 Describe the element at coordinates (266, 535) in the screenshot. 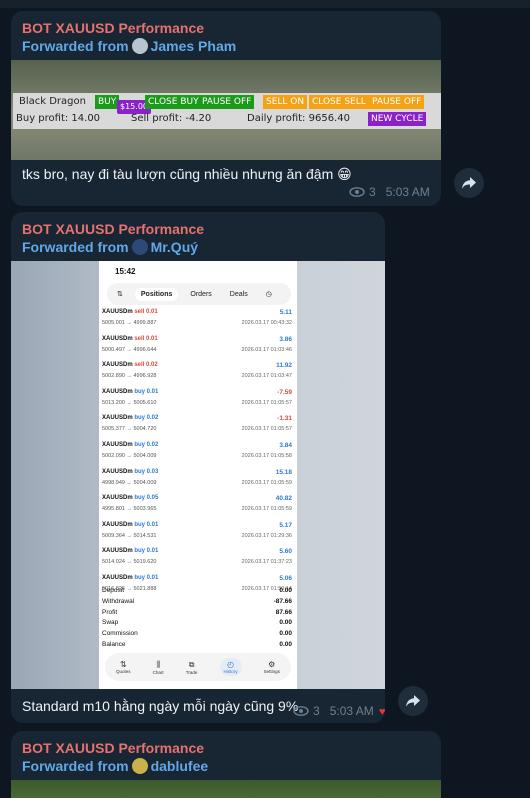

I see `trade-date: 2026.03.17 01:29:36` at that location.